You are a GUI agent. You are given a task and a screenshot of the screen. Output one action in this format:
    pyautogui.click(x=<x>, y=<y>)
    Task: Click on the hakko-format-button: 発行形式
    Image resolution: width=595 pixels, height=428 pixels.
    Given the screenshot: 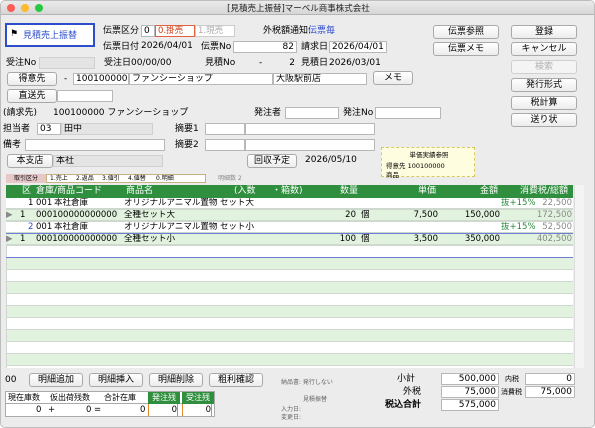 What is the action you would take?
    pyautogui.click(x=544, y=85)
    